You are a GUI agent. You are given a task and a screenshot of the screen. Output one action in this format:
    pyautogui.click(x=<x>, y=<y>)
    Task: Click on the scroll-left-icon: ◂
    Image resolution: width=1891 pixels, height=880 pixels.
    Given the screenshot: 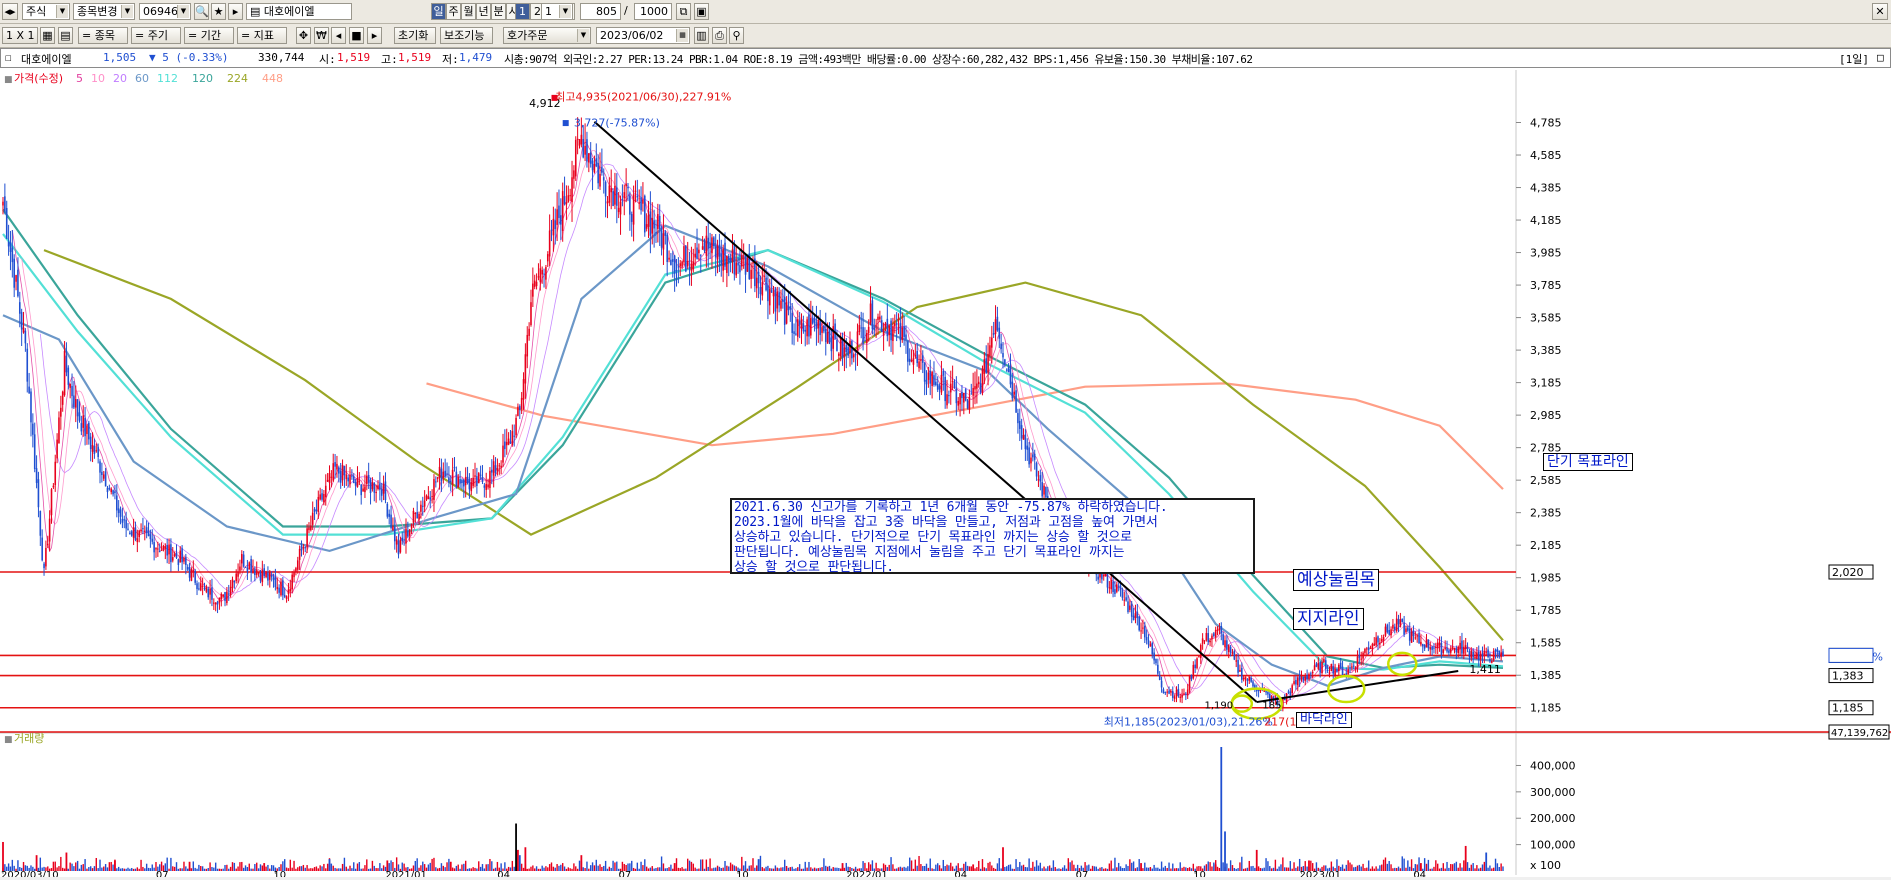 What is the action you would take?
    pyautogui.click(x=338, y=35)
    